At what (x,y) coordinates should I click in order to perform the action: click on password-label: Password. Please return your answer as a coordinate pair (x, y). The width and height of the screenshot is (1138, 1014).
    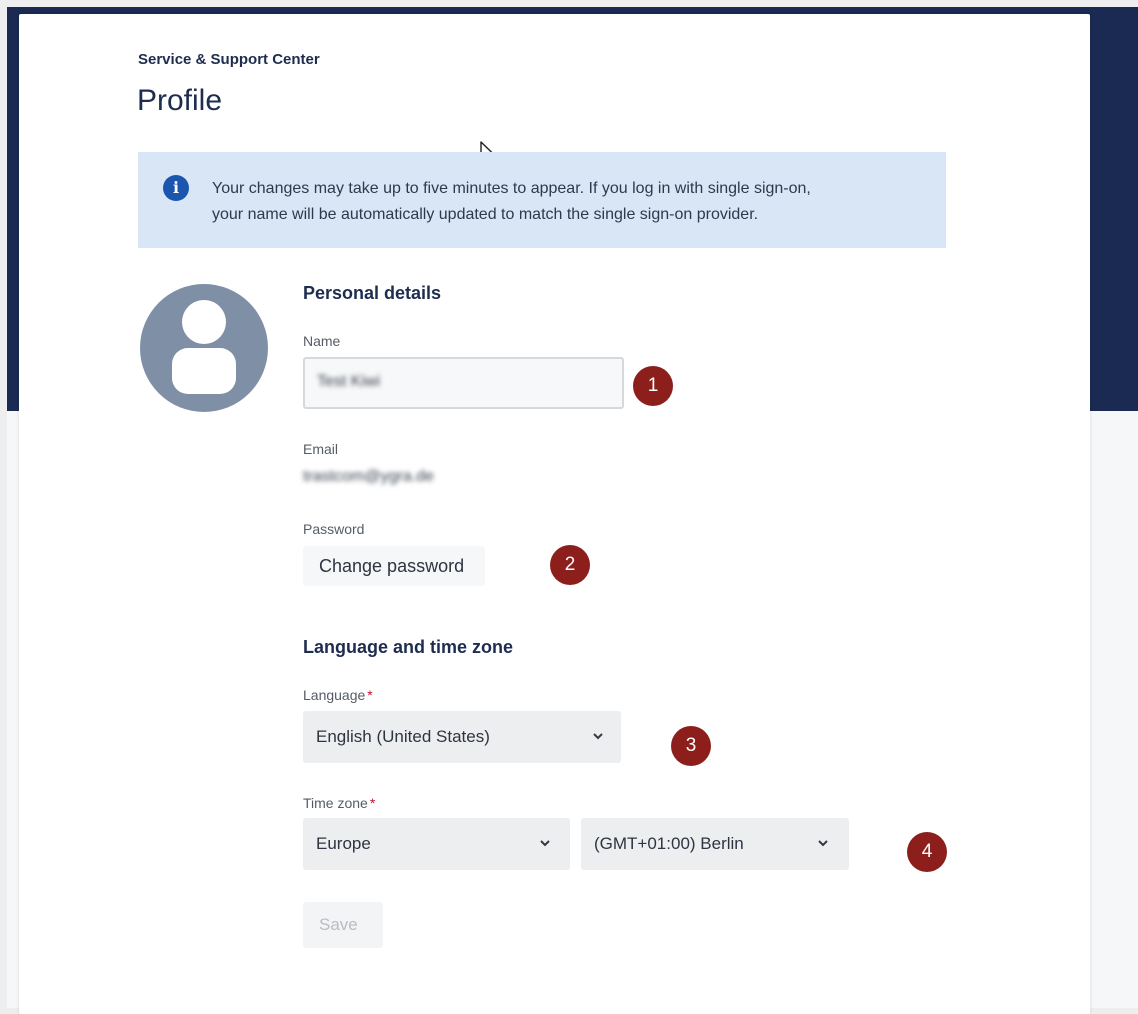
    Looking at the image, I should click on (334, 529).